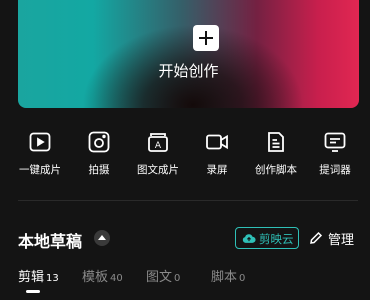 The image size is (370, 300). What do you see at coordinates (31, 277) in the screenshot?
I see `tab-name: 剪辑` at bounding box center [31, 277].